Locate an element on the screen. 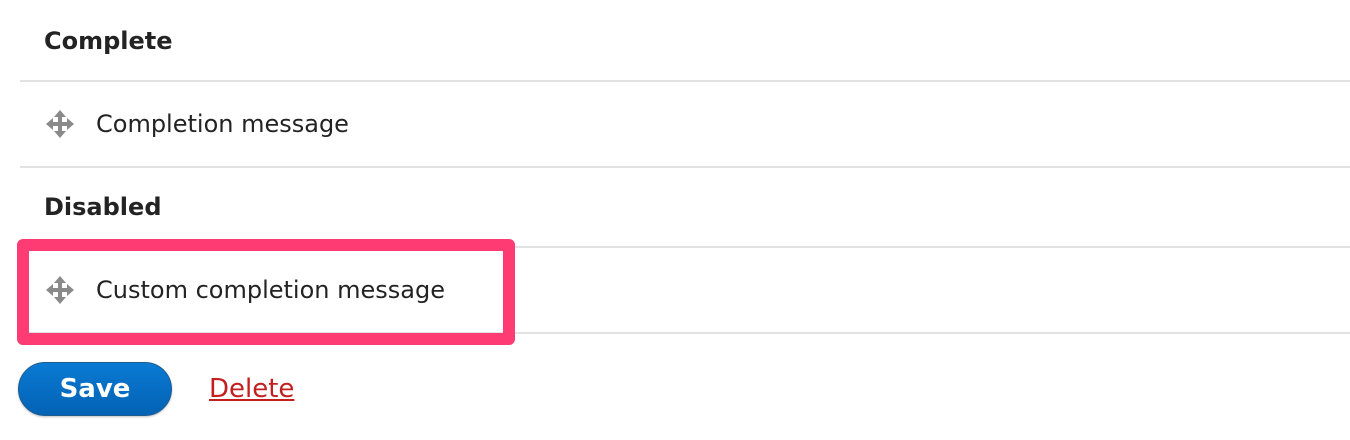  save-button: Save is located at coordinates (95, 389).